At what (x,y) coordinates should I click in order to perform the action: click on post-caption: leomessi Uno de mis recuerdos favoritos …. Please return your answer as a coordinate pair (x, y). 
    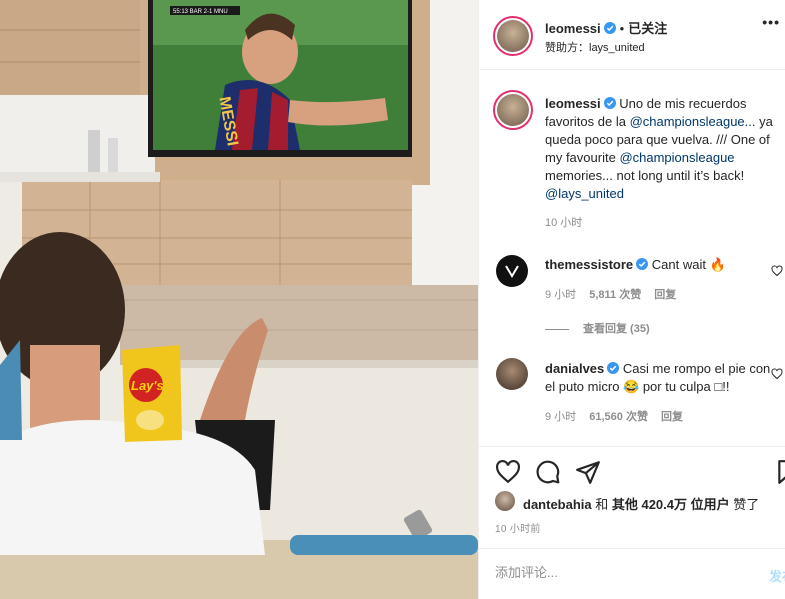
    Looking at the image, I should click on (663, 163).